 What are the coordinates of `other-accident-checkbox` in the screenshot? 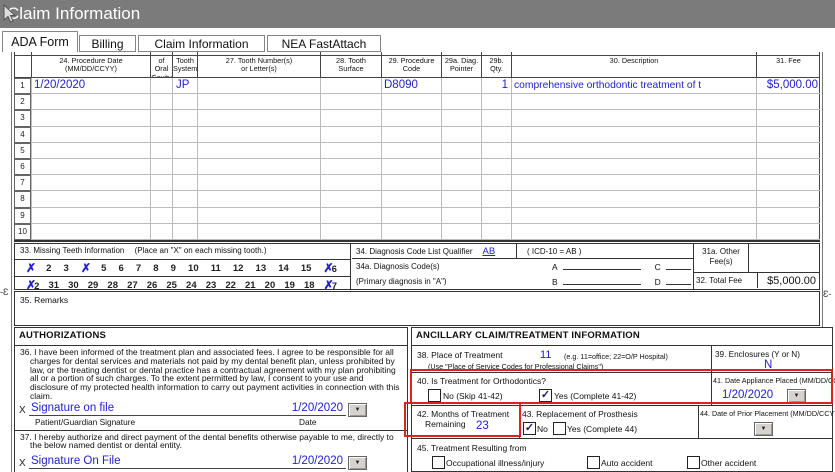 It's located at (693, 462).